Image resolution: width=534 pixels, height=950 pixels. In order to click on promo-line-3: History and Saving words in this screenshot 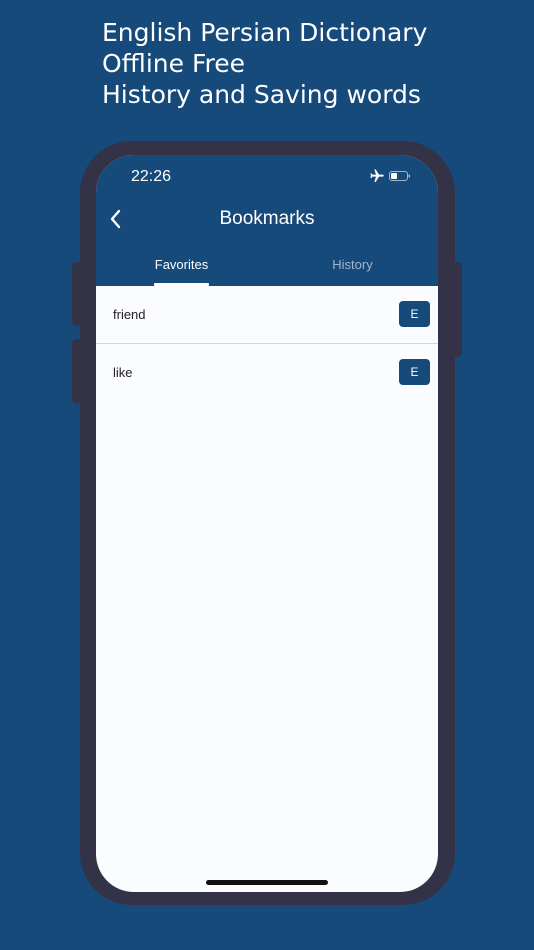, I will do `click(261, 94)`.